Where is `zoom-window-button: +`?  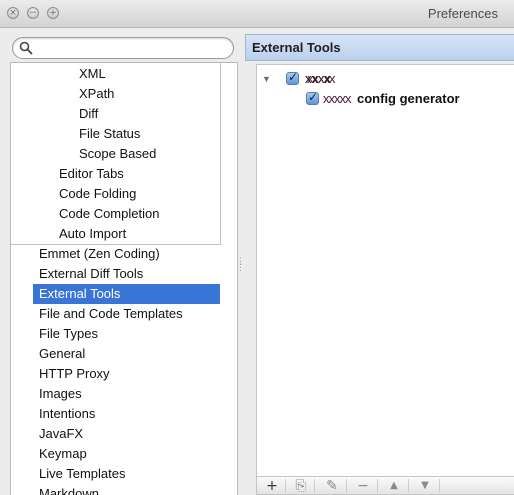 zoom-window-button: + is located at coordinates (53, 13).